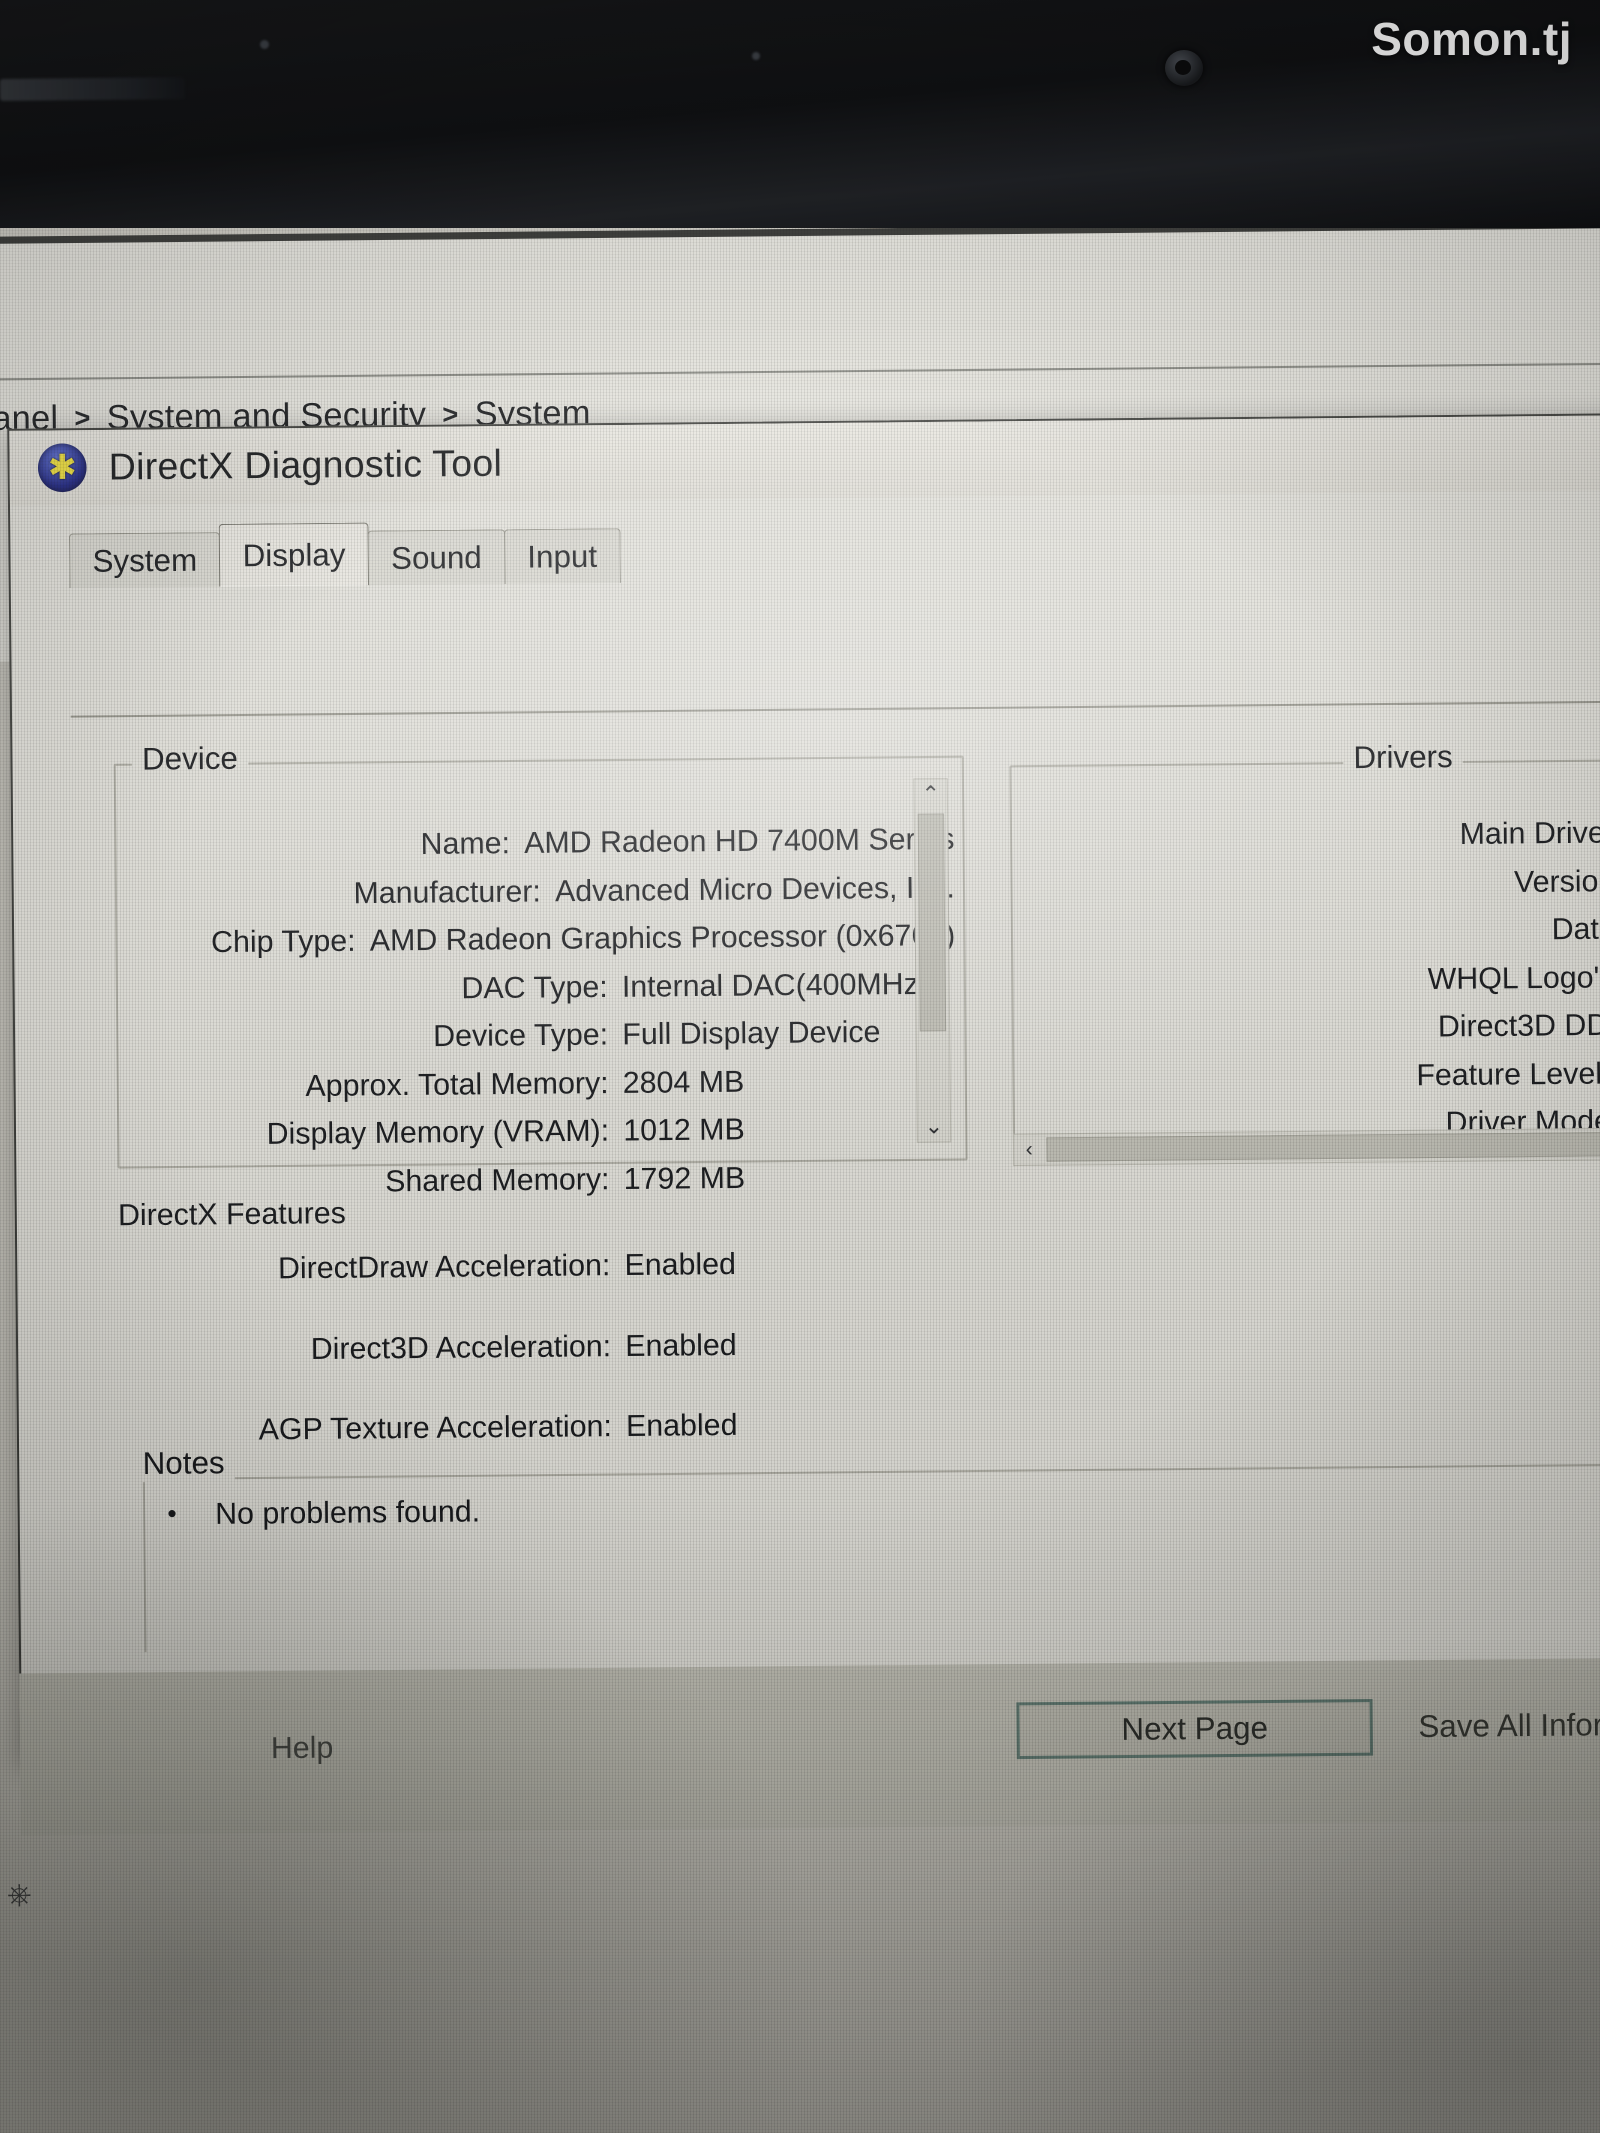 This screenshot has width=1600, height=2133. I want to click on notes-group: Notes • No problems found., so click(864, 1545).